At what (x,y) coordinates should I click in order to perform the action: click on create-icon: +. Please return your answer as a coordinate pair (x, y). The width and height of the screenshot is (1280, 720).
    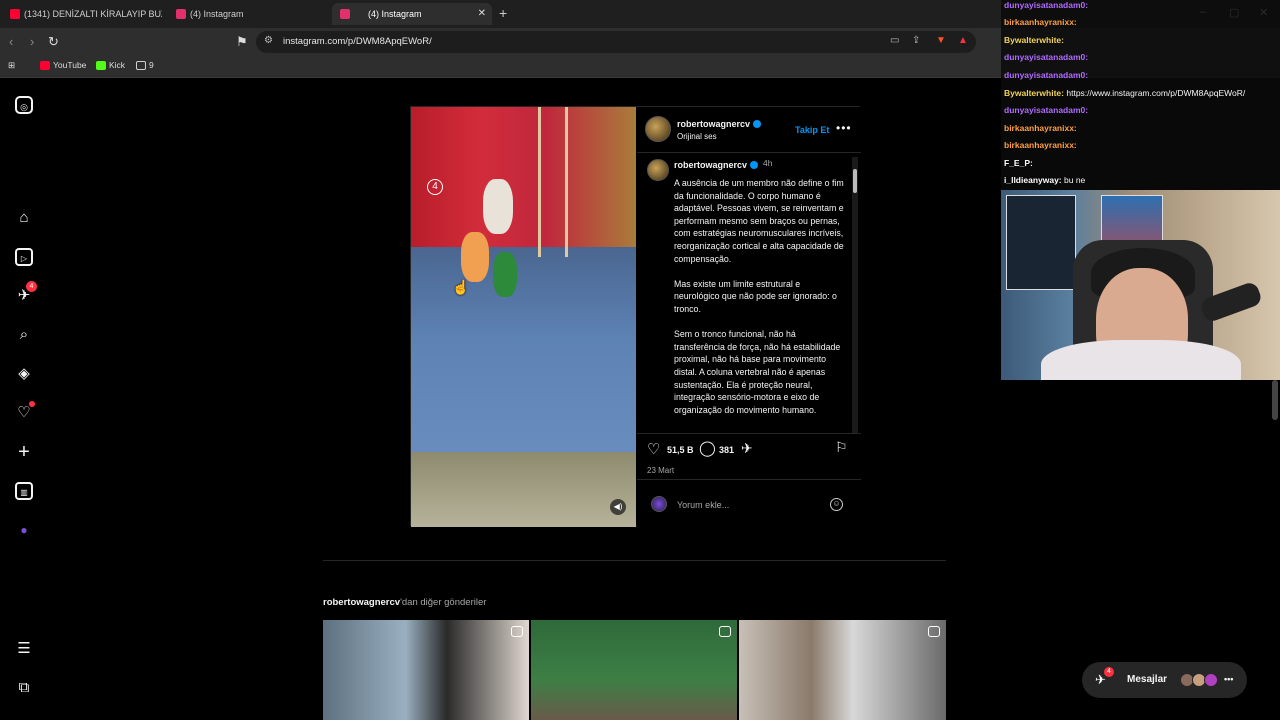
    Looking at the image, I should click on (24, 452).